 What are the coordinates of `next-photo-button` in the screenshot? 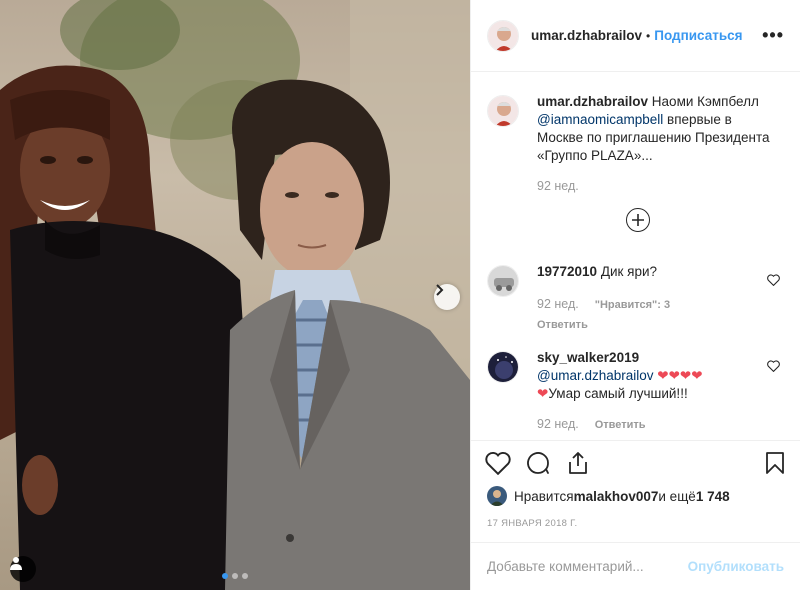 It's located at (447, 297).